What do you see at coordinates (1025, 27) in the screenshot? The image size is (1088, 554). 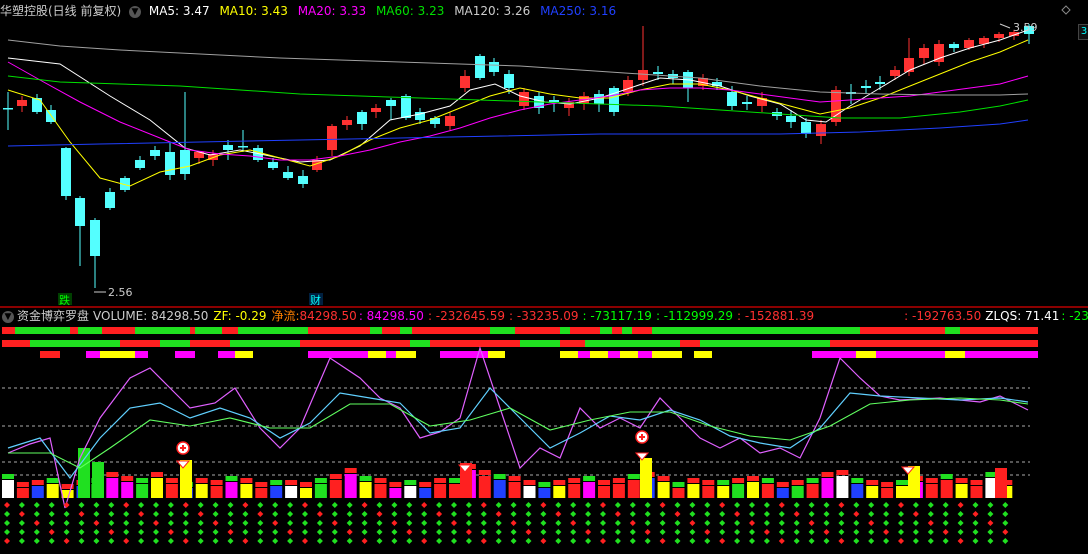 I see `high-price-label: 3.59` at bounding box center [1025, 27].